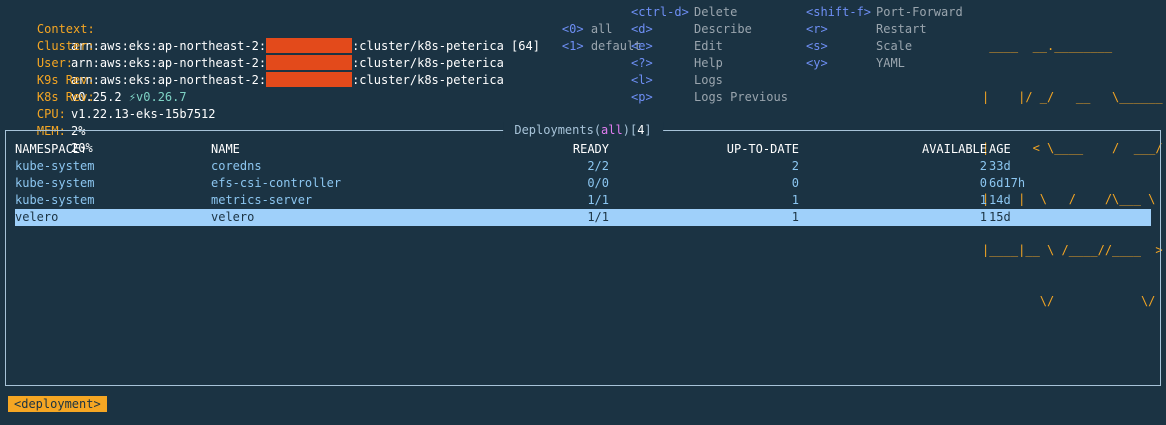 The image size is (1166, 425). Describe the element at coordinates (708, 80) in the screenshot. I see `shortcut-label: Logs` at that location.